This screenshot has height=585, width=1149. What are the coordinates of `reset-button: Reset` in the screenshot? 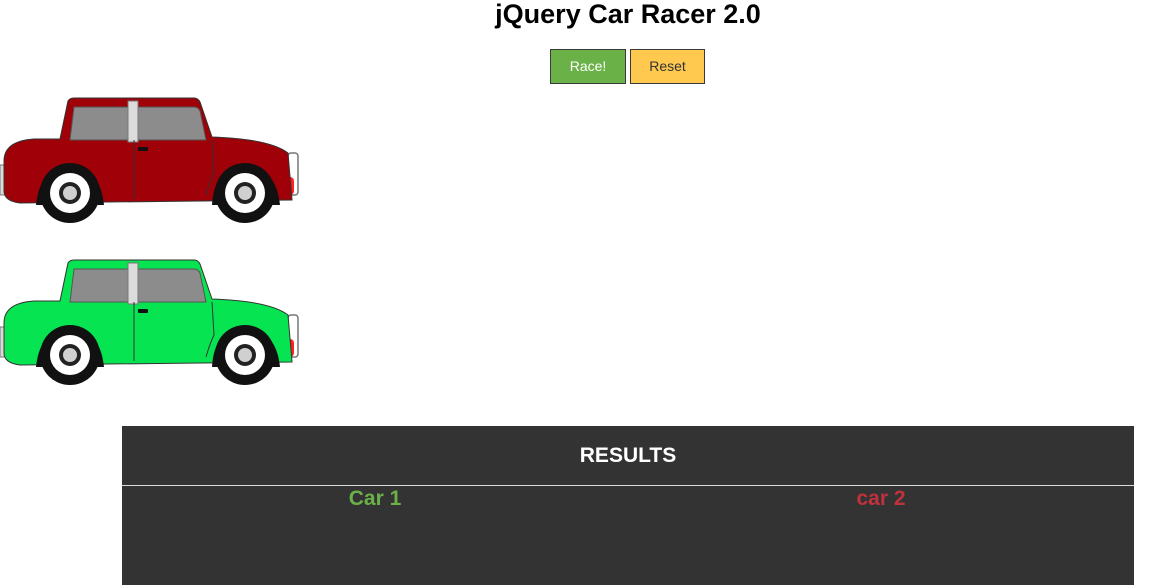 It's located at (667, 66).